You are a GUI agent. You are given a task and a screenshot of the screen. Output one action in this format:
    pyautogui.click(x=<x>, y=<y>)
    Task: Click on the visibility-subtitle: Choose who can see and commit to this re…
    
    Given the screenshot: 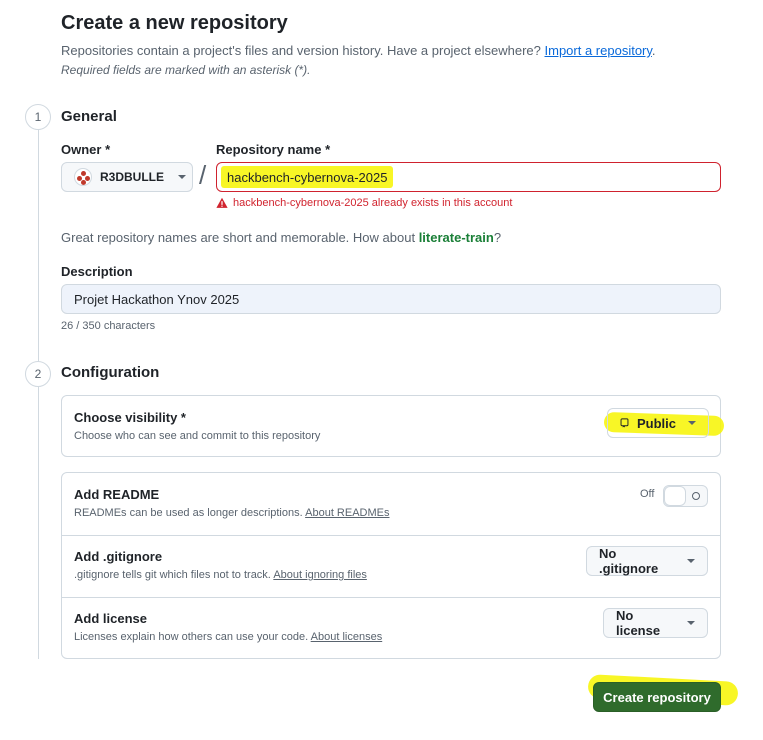 What is the action you would take?
    pyautogui.click(x=197, y=436)
    